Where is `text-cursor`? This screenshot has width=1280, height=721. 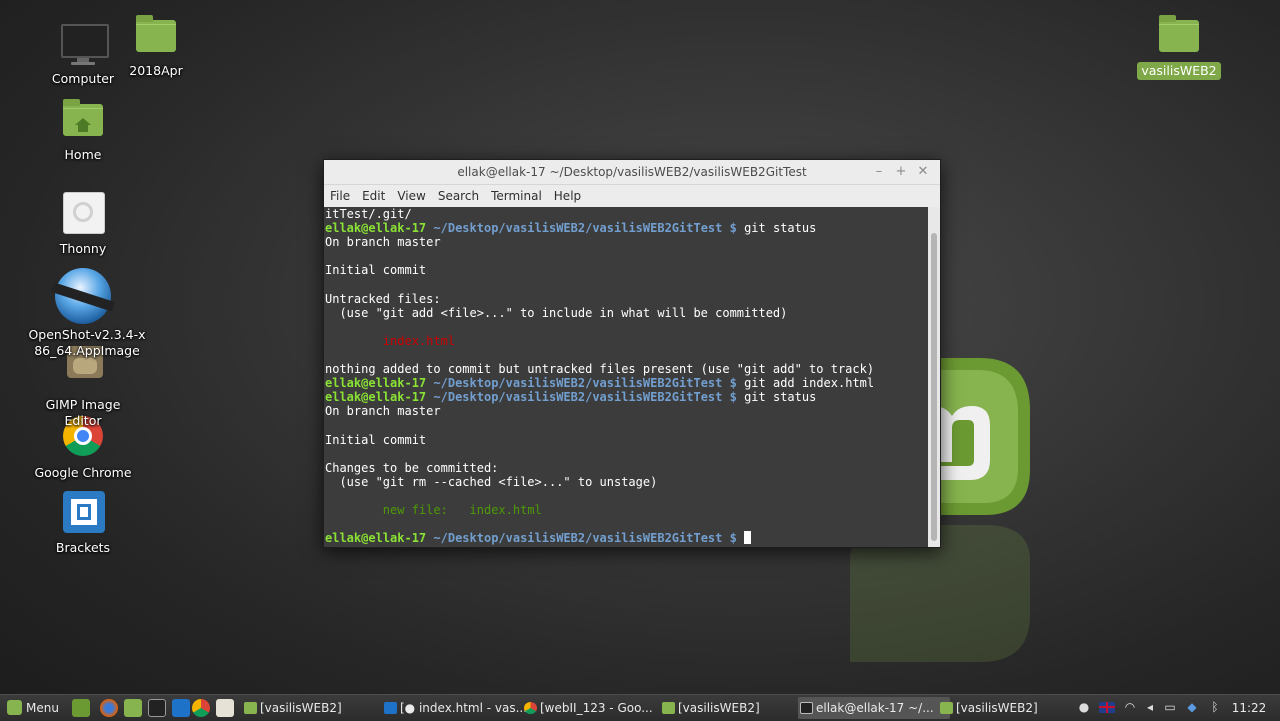
text-cursor is located at coordinates (748, 538).